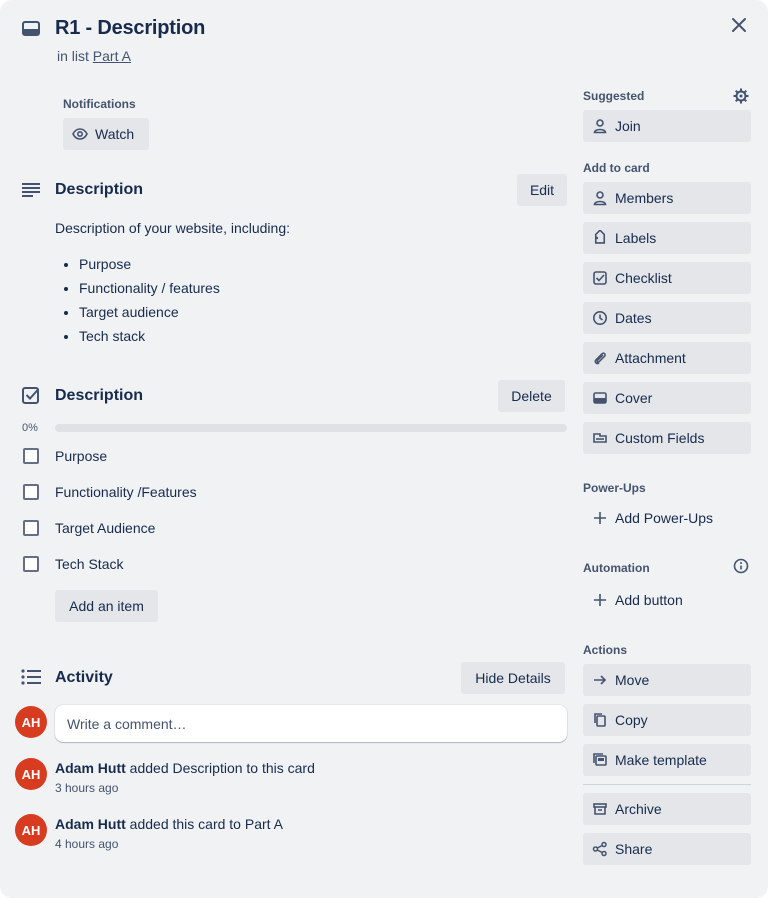 Image resolution: width=768 pixels, height=898 pixels. I want to click on add-to-card-label: Add to card, so click(616, 168).